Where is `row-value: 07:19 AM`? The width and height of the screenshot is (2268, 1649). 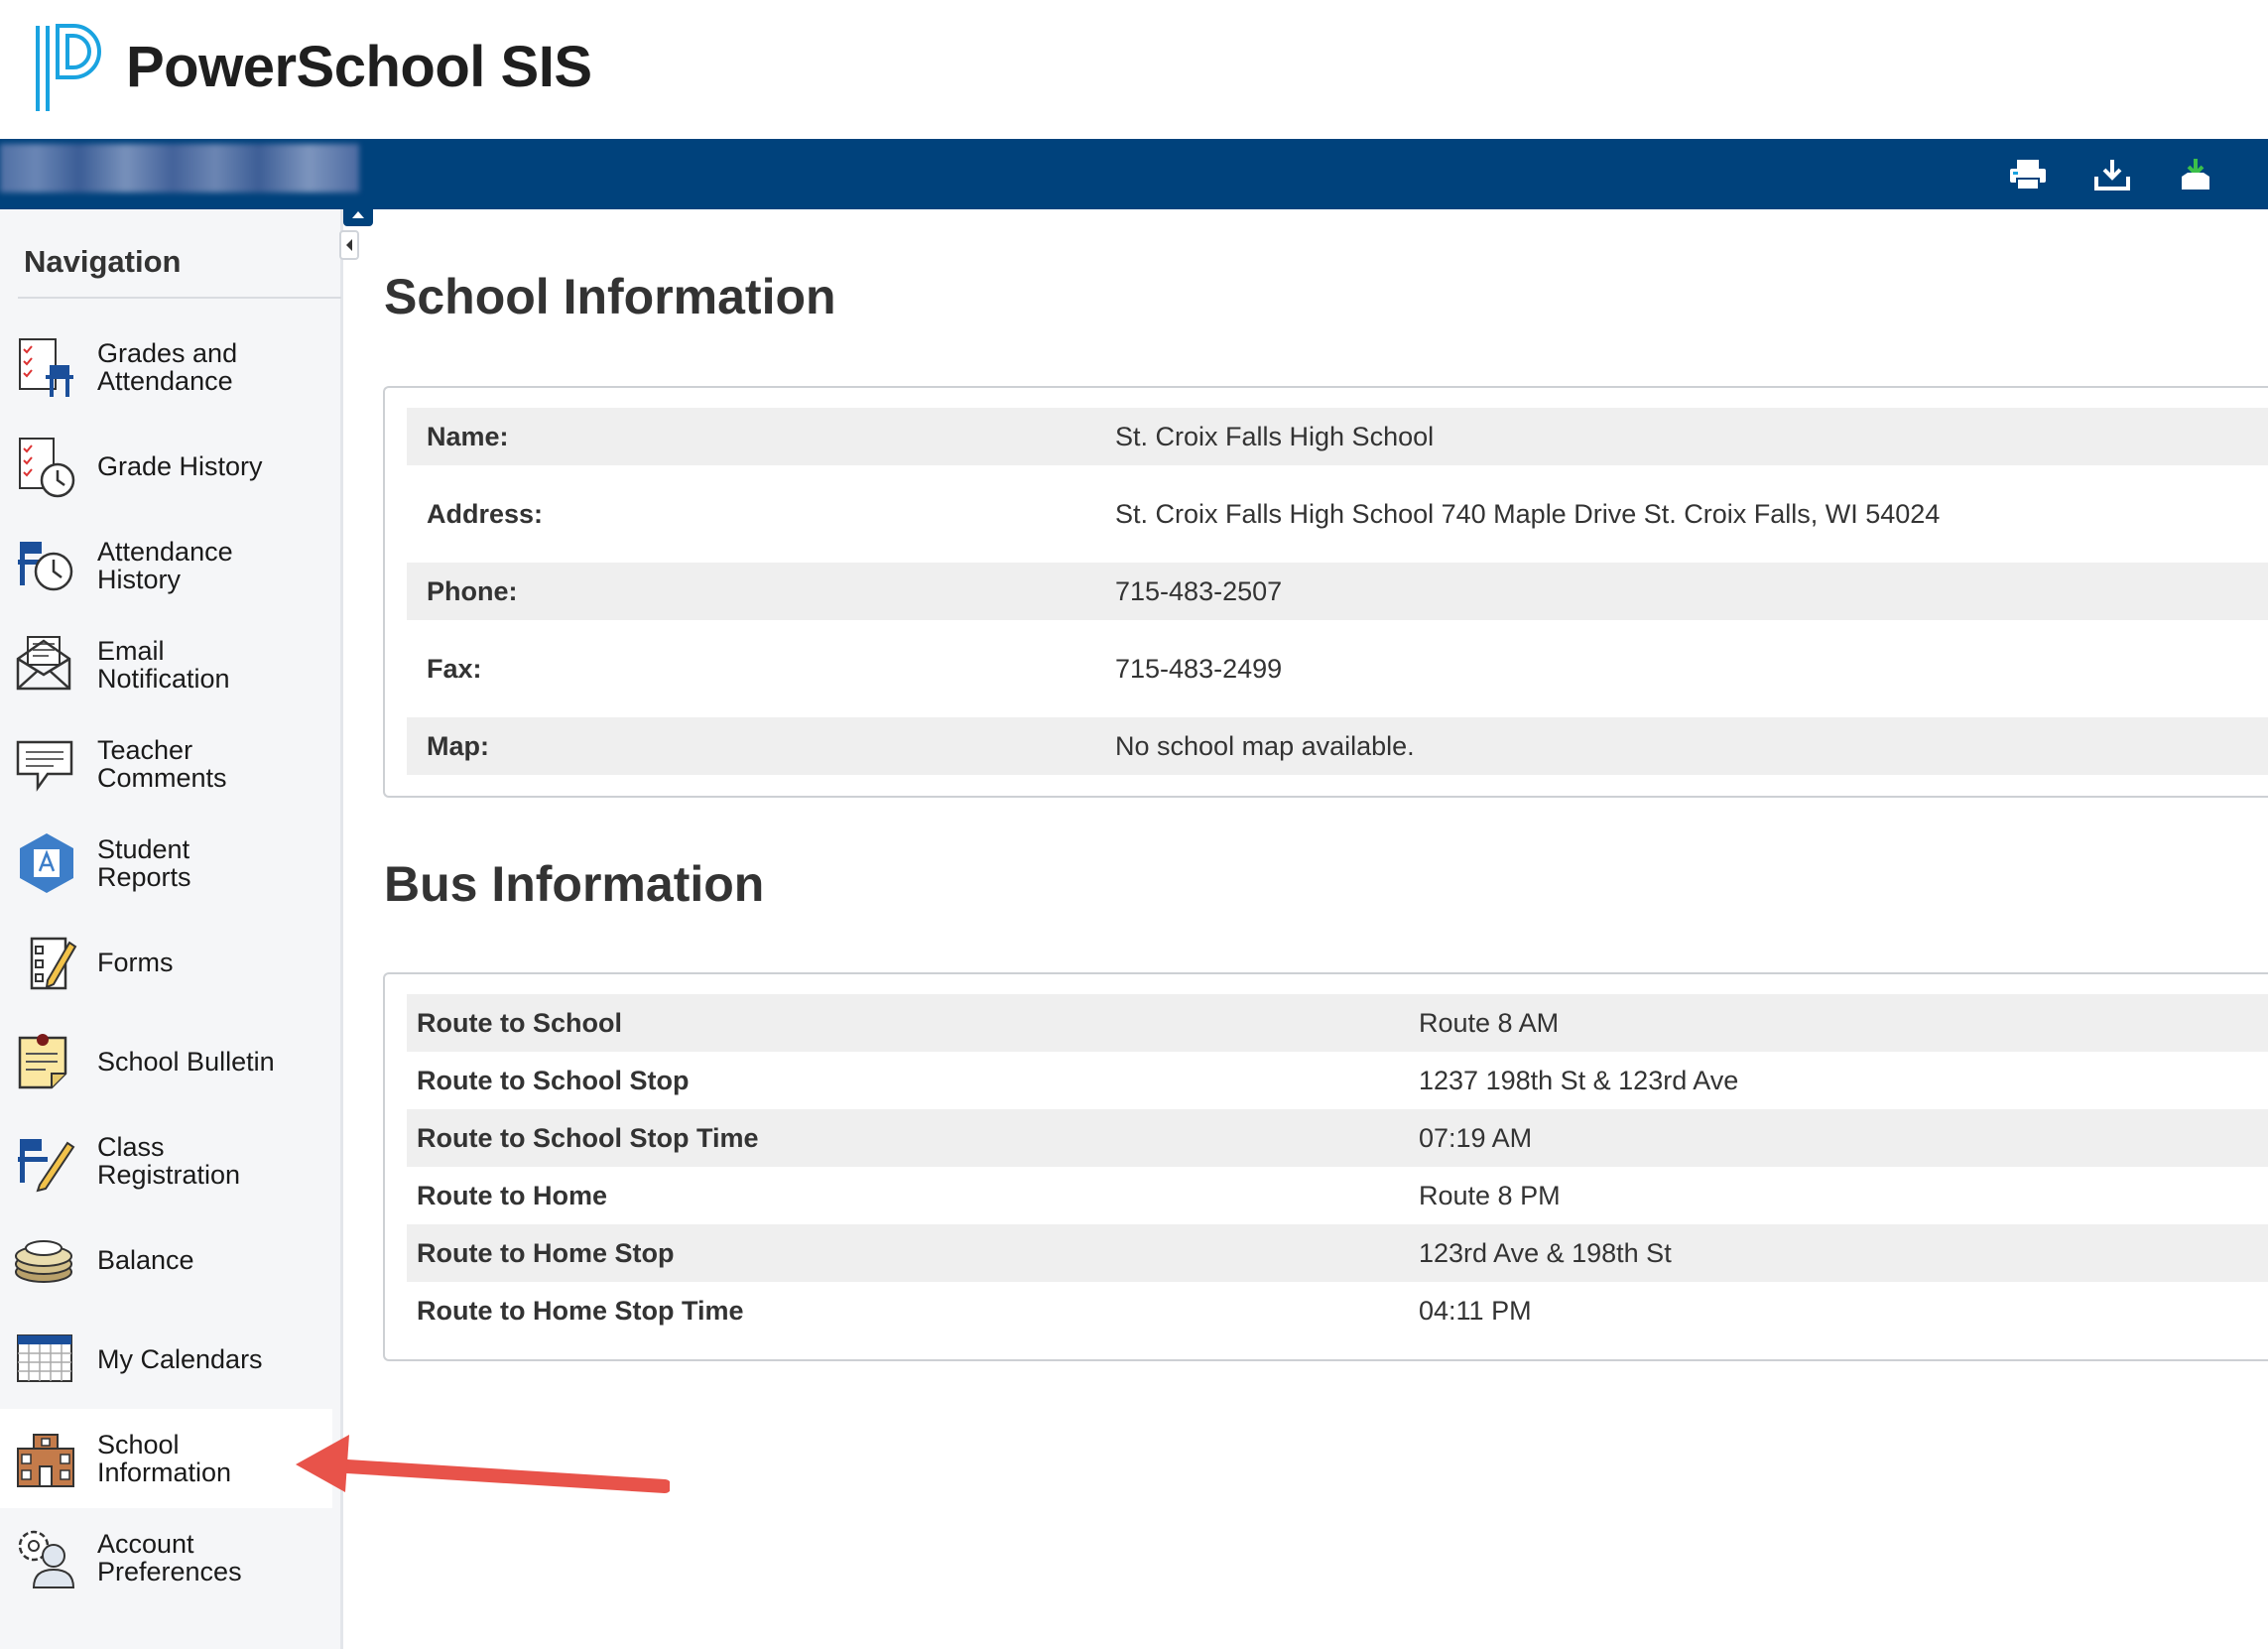
row-value: 07:19 AM is located at coordinates (1476, 1138).